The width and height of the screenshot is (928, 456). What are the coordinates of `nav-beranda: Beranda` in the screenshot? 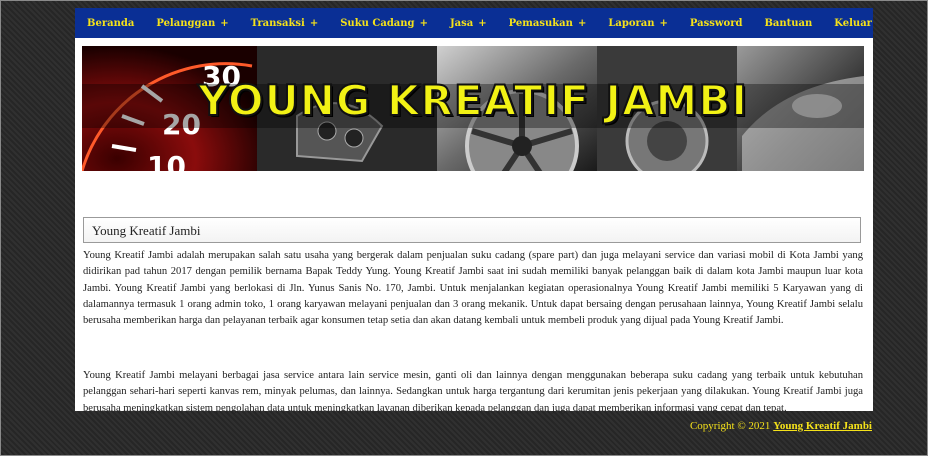 It's located at (110, 23).